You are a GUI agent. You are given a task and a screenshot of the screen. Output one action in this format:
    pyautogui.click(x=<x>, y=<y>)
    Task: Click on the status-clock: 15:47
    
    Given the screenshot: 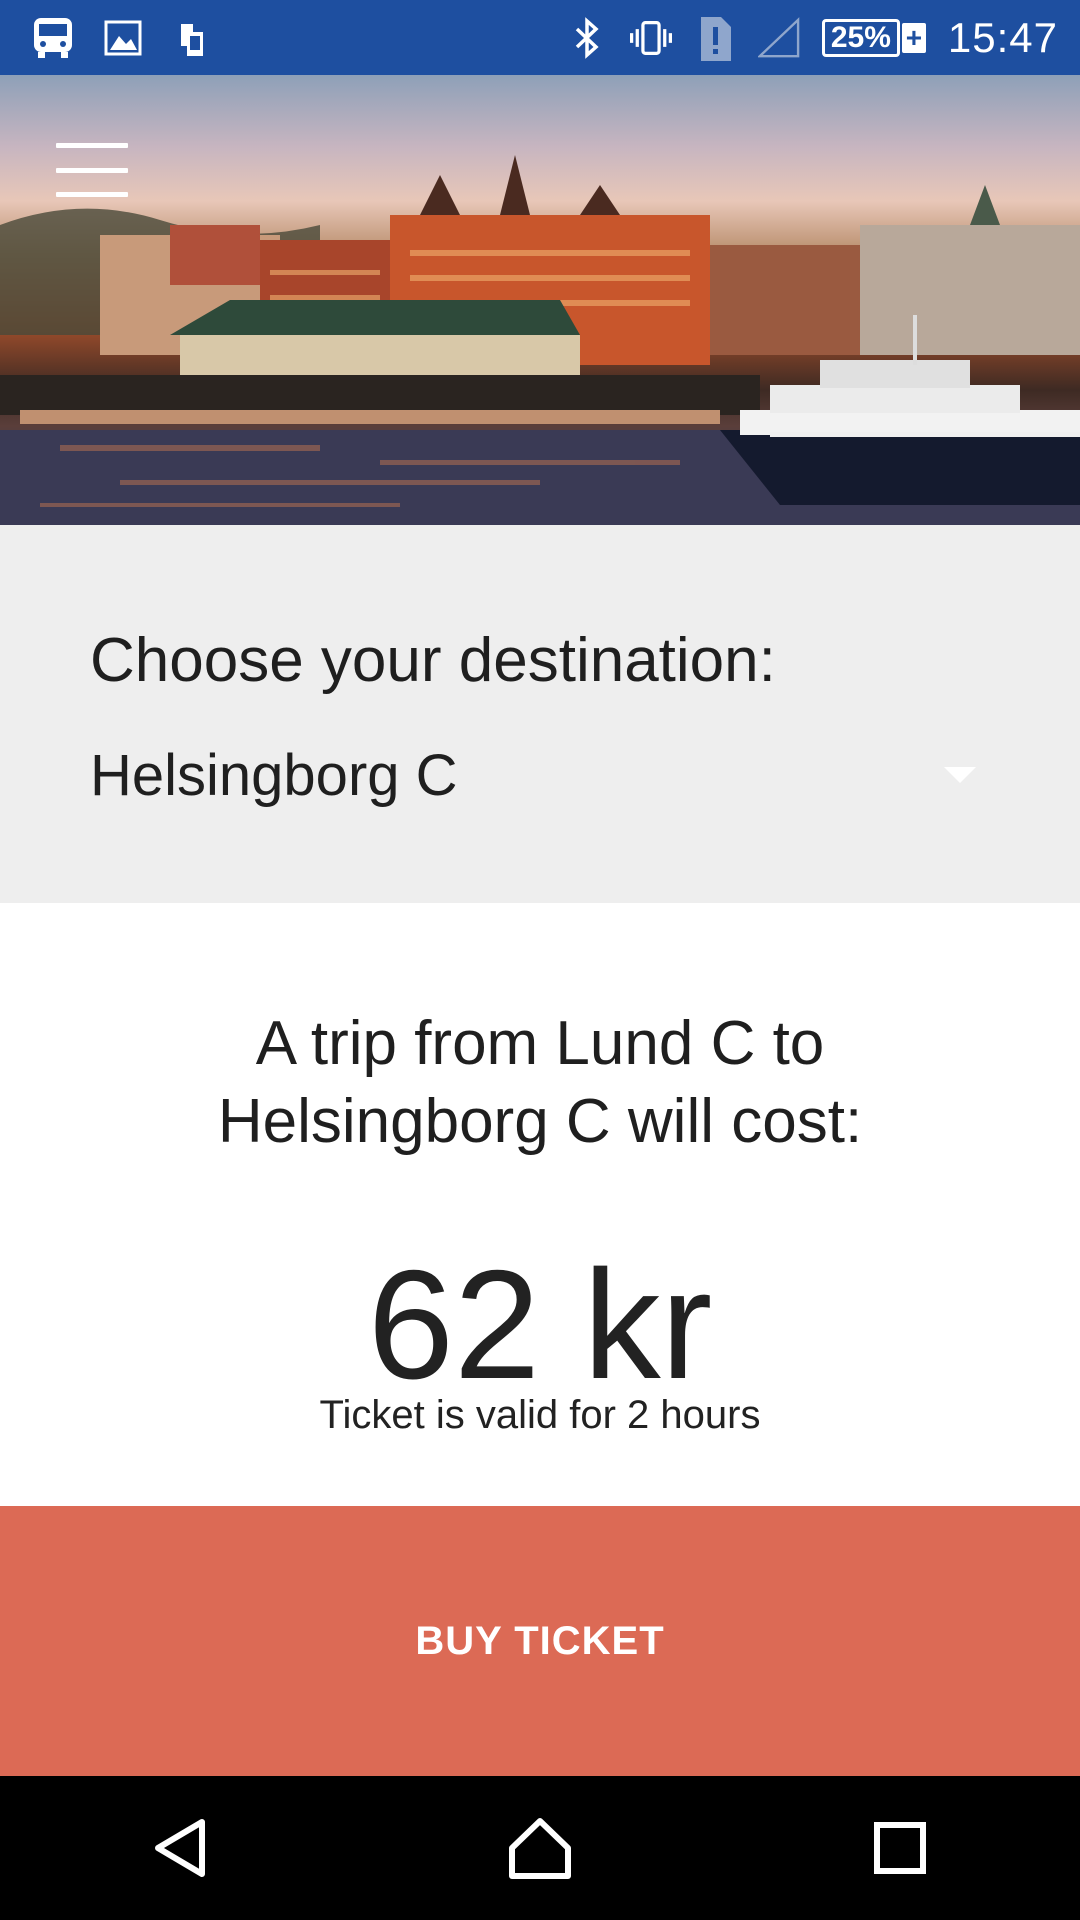 What is the action you would take?
    pyautogui.click(x=1002, y=37)
    